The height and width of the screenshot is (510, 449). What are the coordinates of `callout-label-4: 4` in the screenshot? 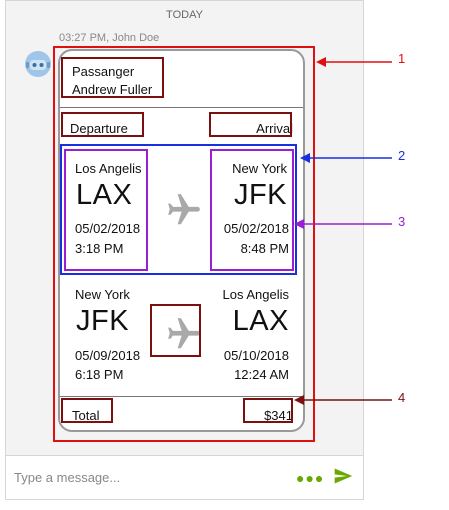 It's located at (402, 397).